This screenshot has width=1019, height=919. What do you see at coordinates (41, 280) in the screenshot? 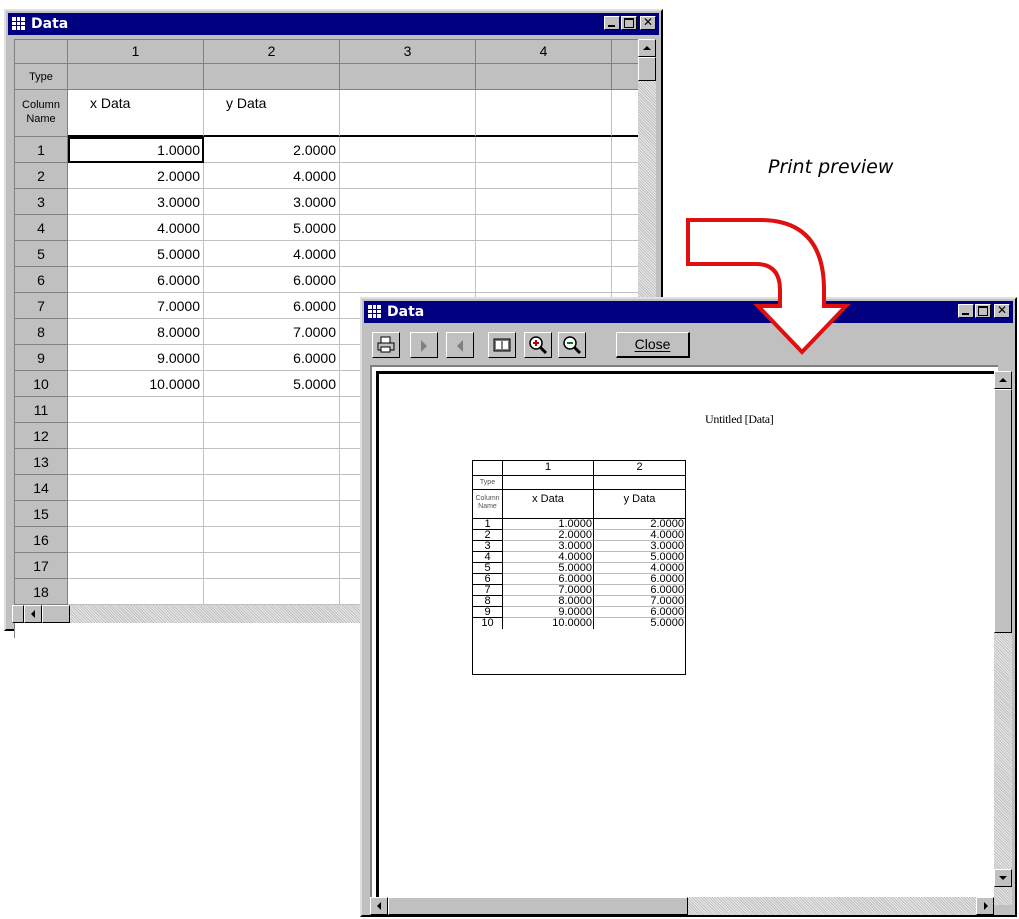
I see `row-header: 6` at bounding box center [41, 280].